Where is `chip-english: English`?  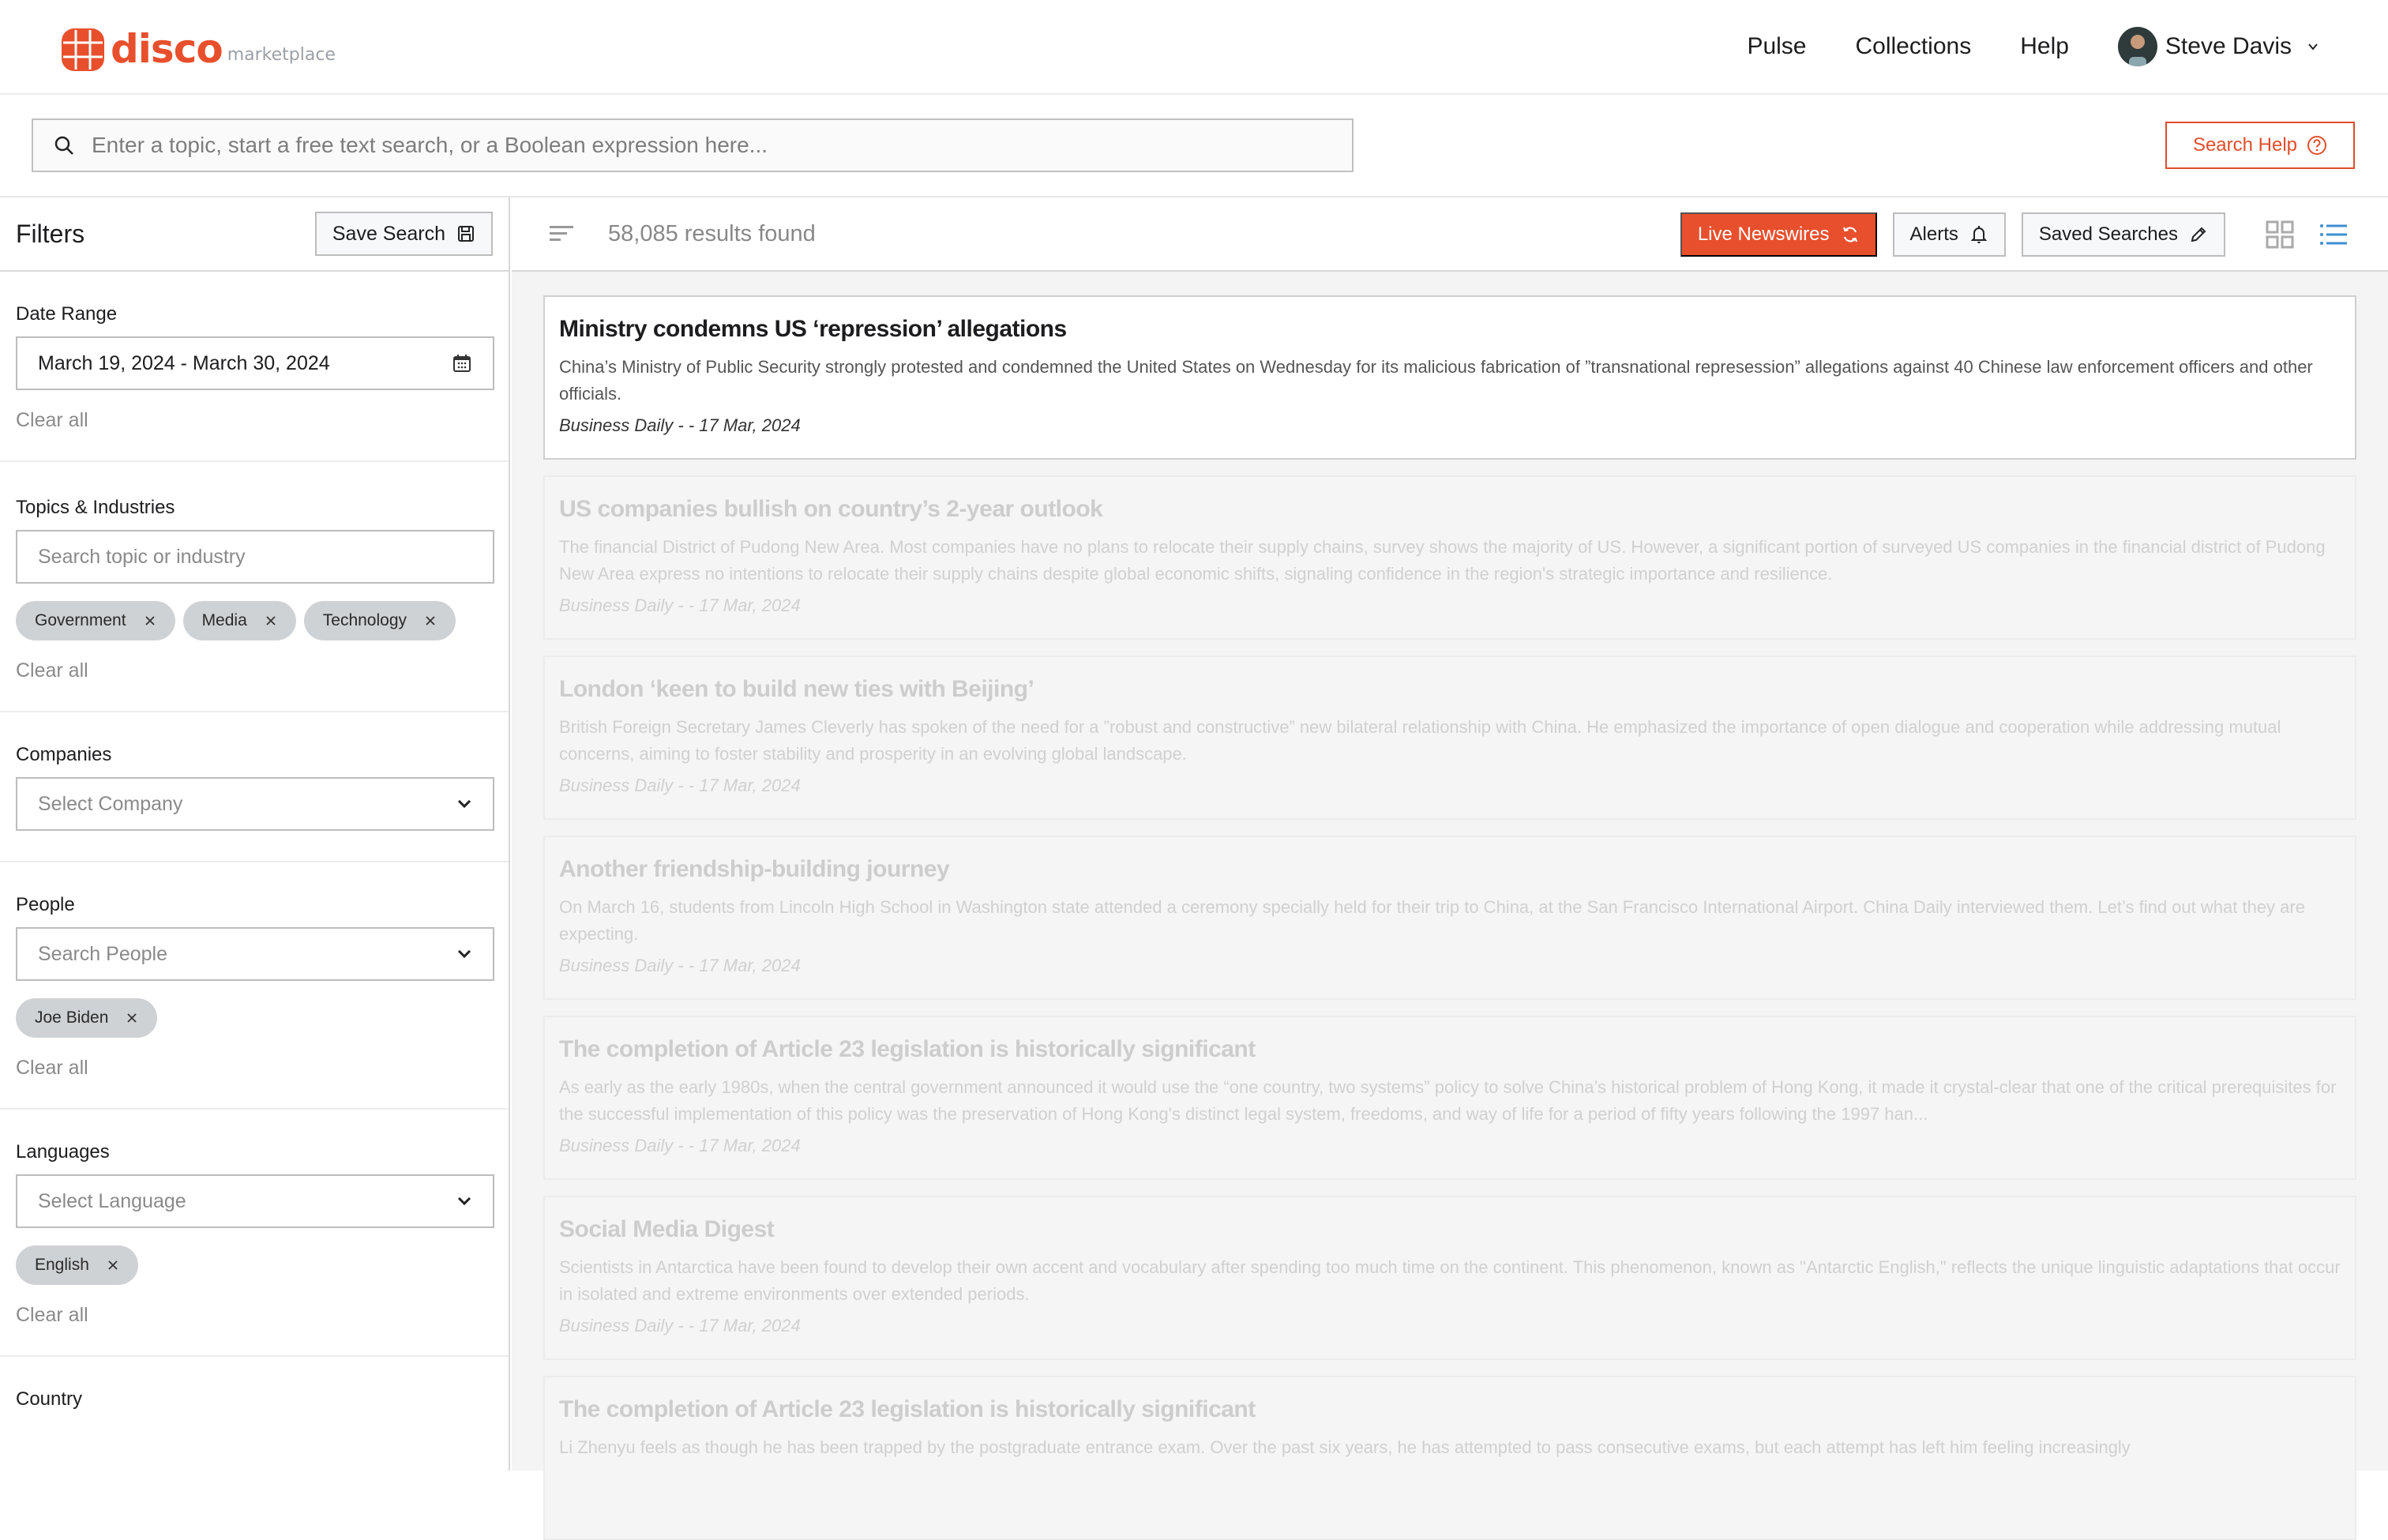 chip-english: English is located at coordinates (77, 1265).